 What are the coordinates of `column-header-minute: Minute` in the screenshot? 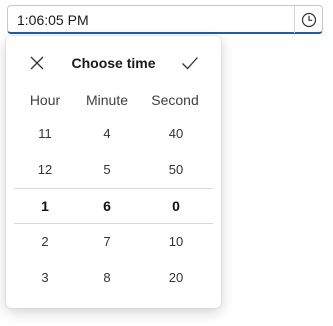 It's located at (107, 100).